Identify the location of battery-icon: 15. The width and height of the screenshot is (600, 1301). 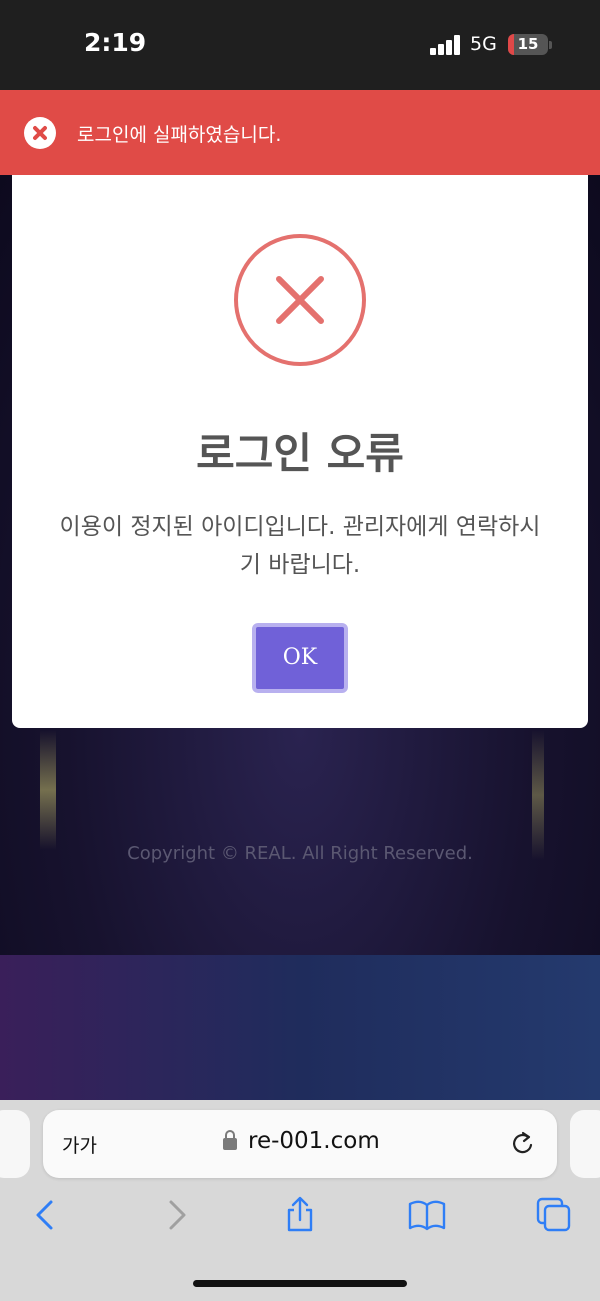
(528, 44).